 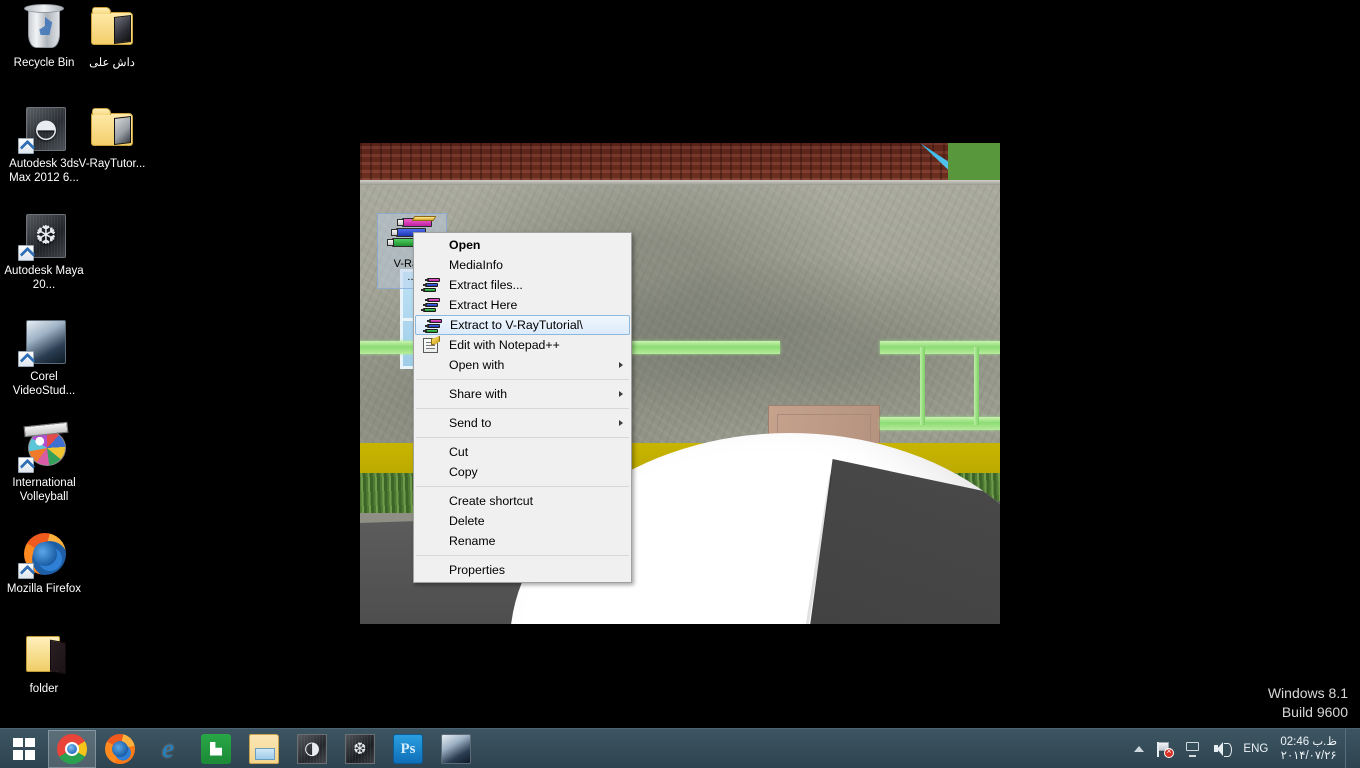 What do you see at coordinates (483, 305) in the screenshot?
I see `menu-item-label: Extract Here` at bounding box center [483, 305].